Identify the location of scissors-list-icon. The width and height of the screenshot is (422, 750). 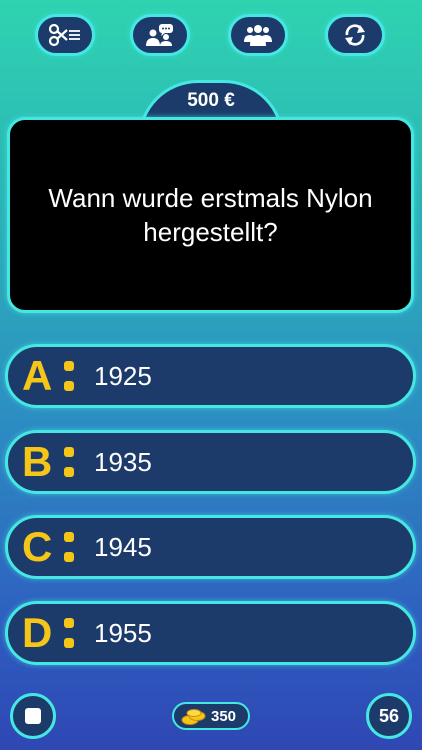
(64, 35).